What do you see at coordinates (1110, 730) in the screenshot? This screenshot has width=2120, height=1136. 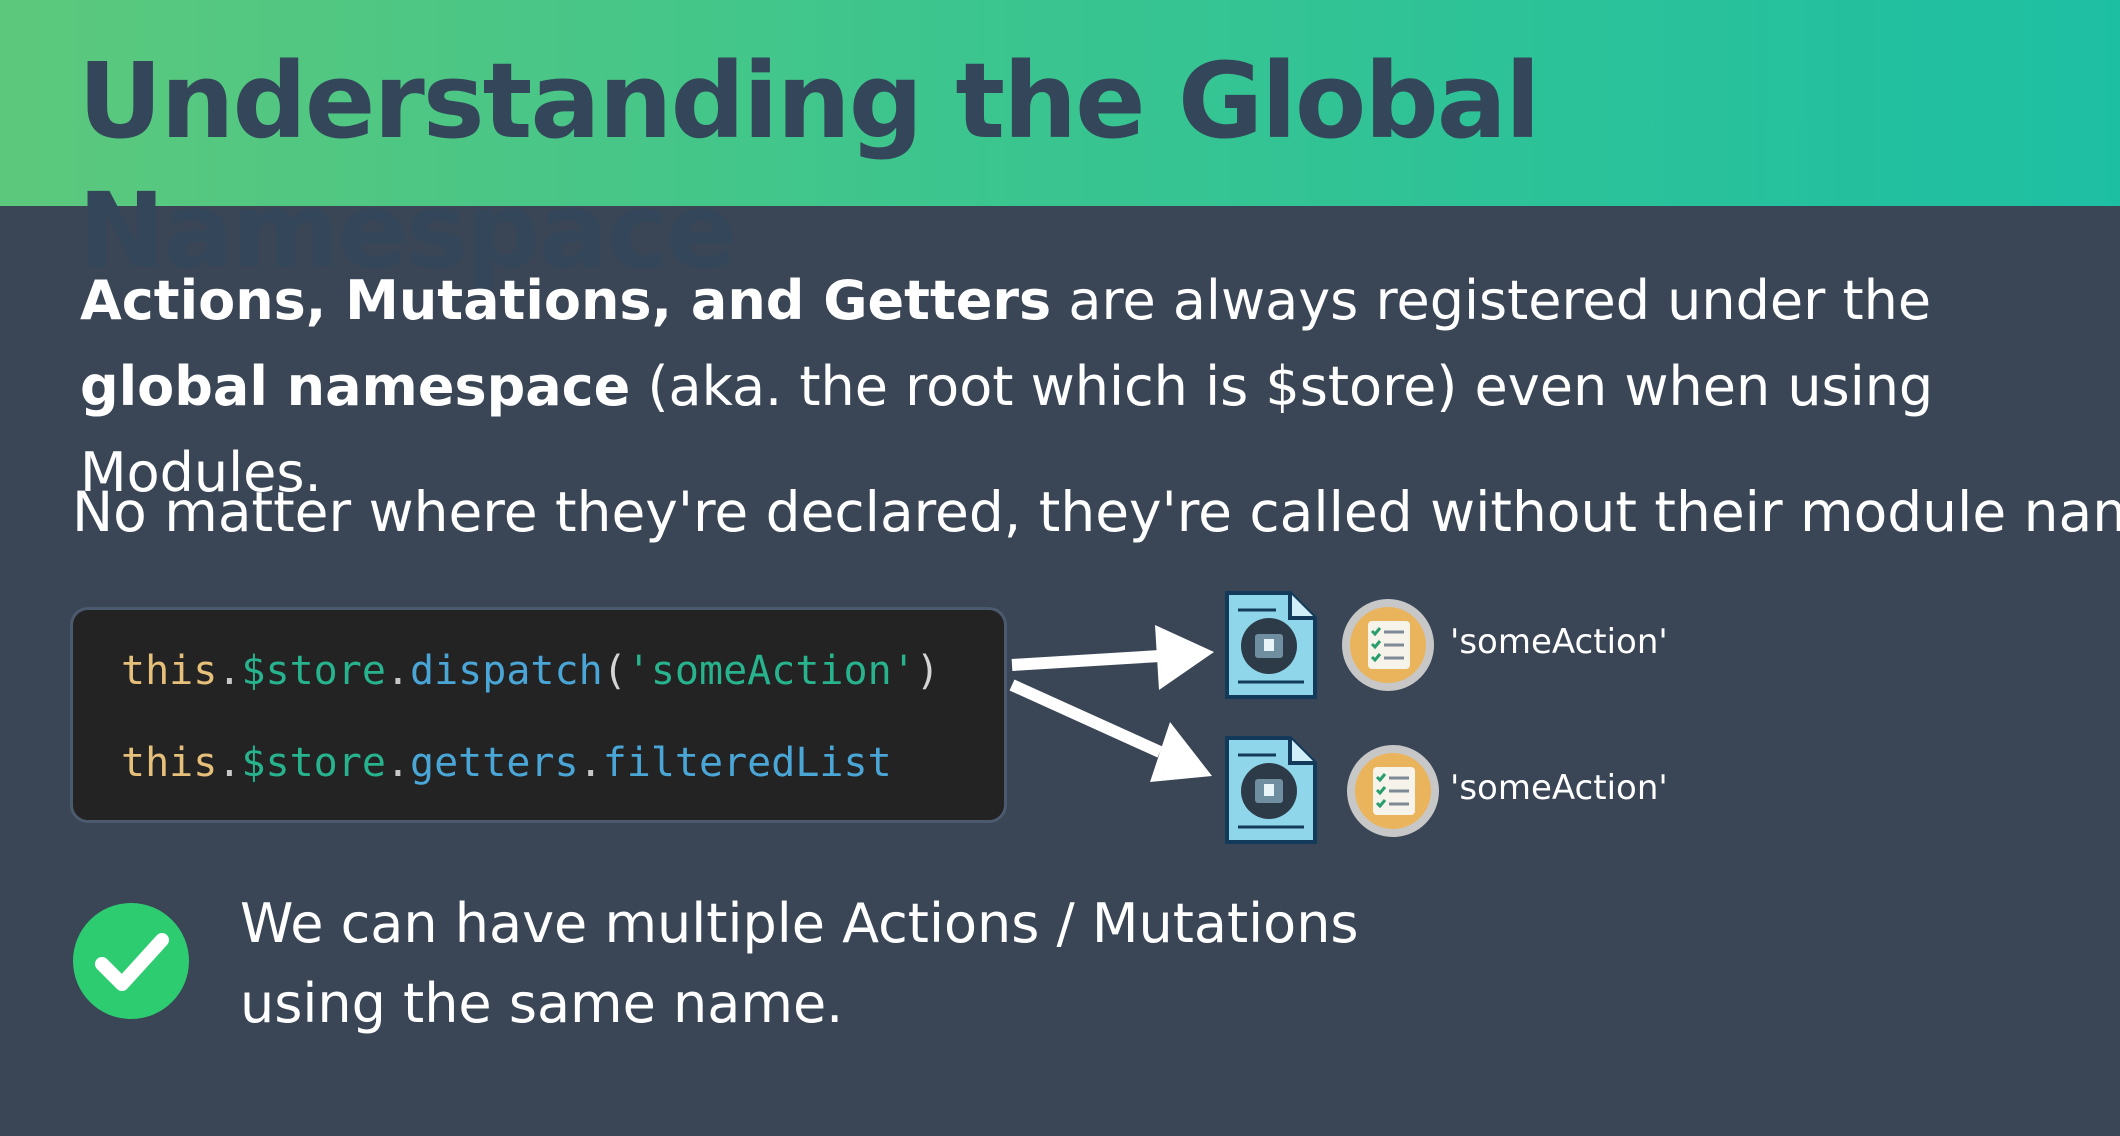 I see `arrow-to-second-target` at bounding box center [1110, 730].